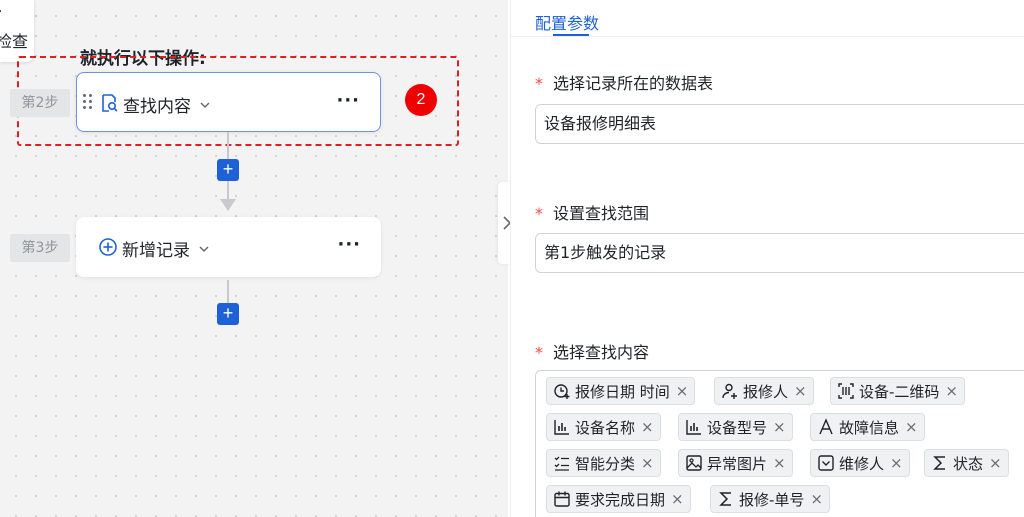  Describe the element at coordinates (826, 426) in the screenshot. I see `text-a-icon` at that location.